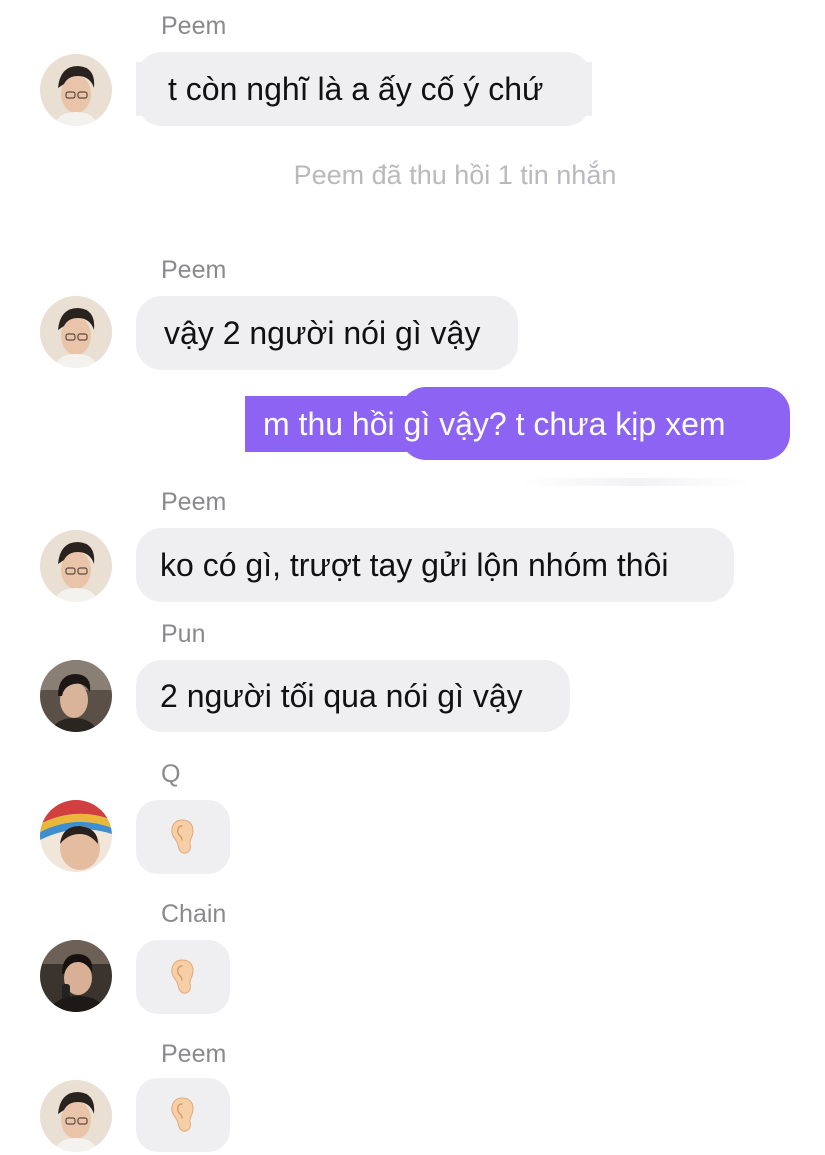  Describe the element at coordinates (356, 89) in the screenshot. I see `message-text: t còn nghĩ là a ấy cố ý chứ` at that location.